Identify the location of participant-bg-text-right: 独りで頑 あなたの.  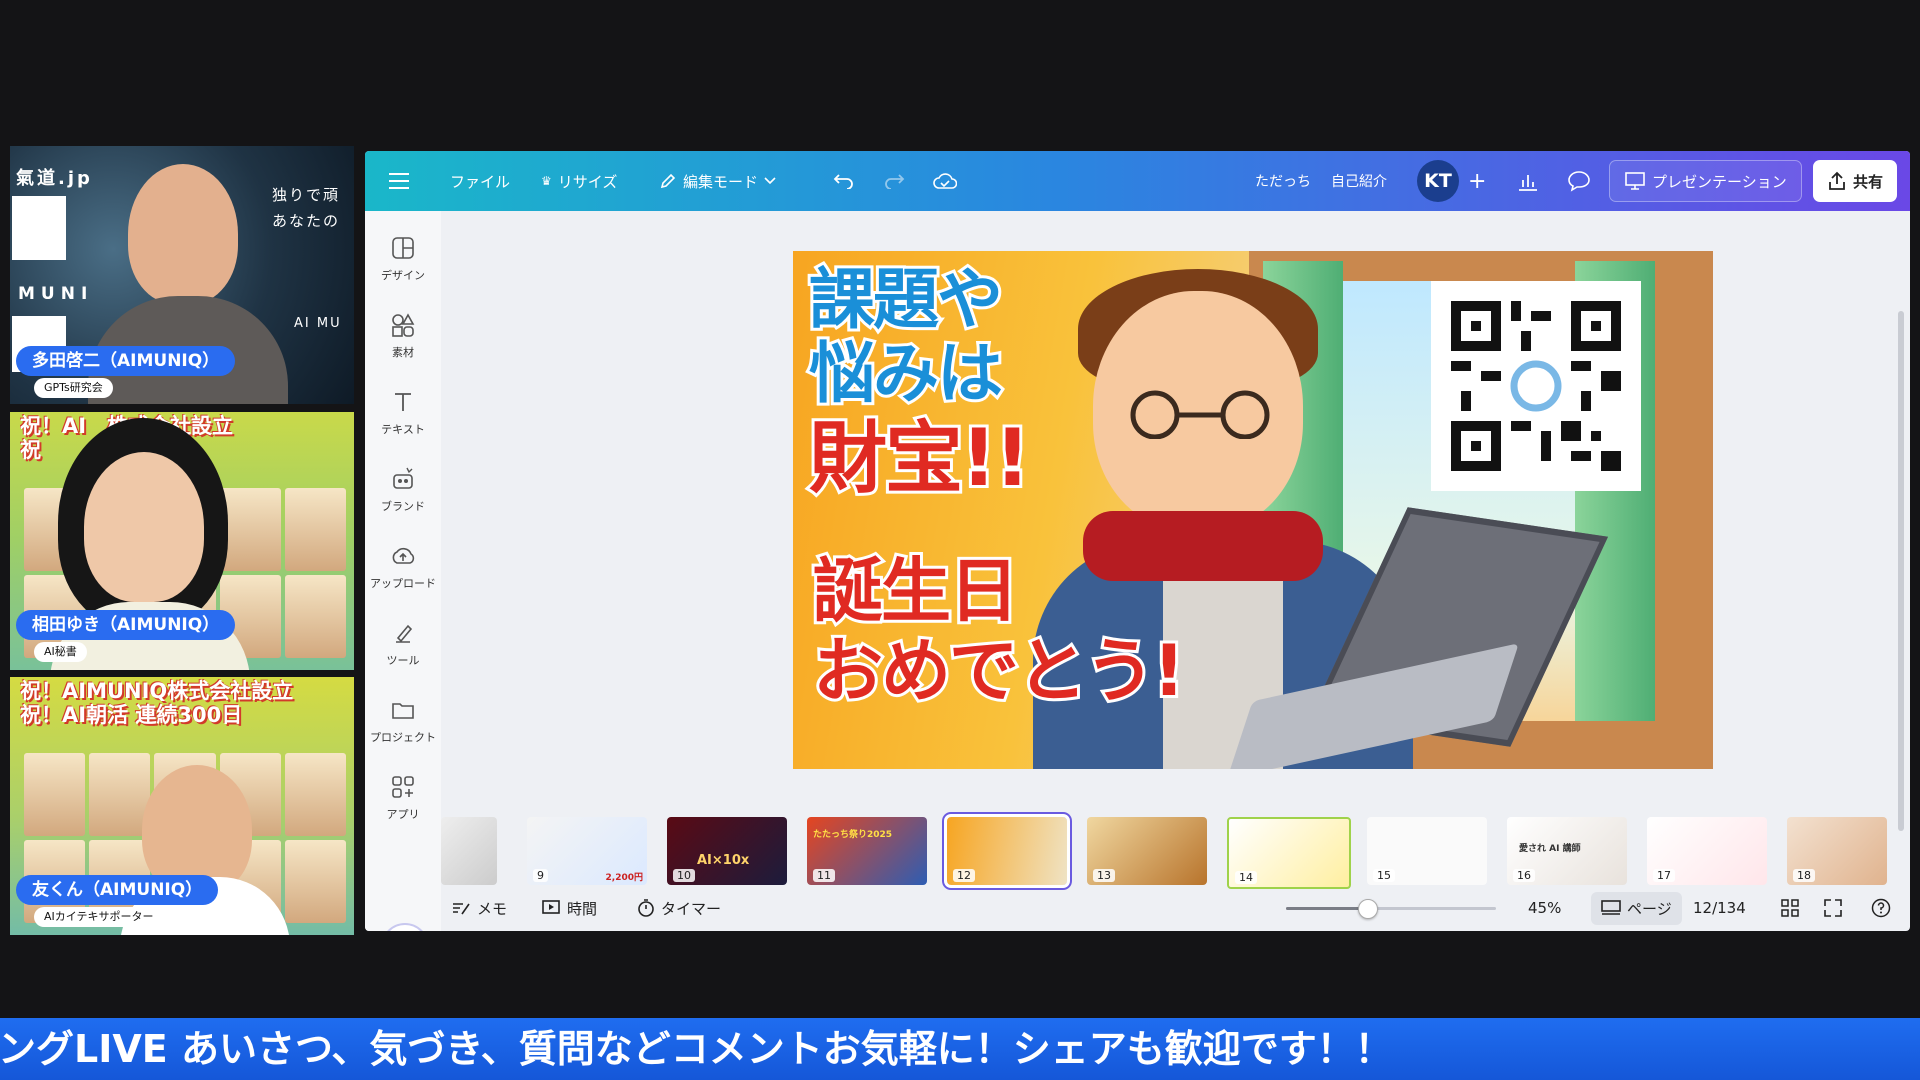
(306, 208).